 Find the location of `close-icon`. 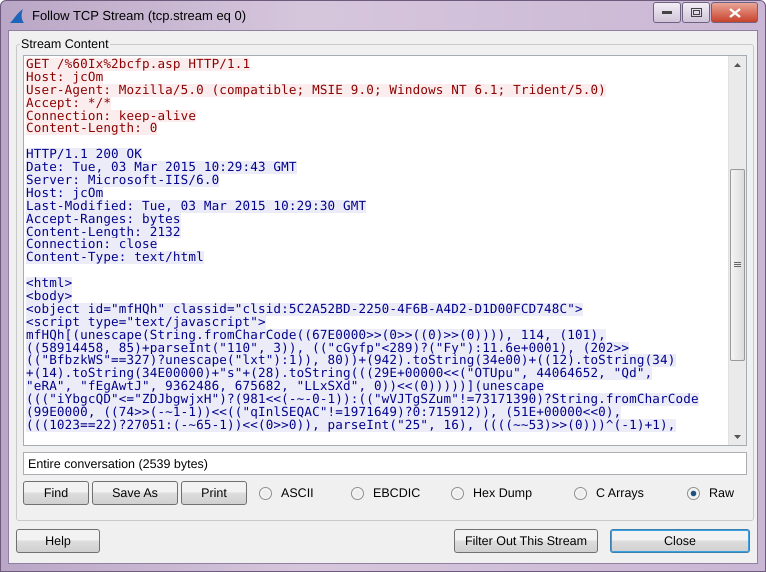

close-icon is located at coordinates (734, 13).